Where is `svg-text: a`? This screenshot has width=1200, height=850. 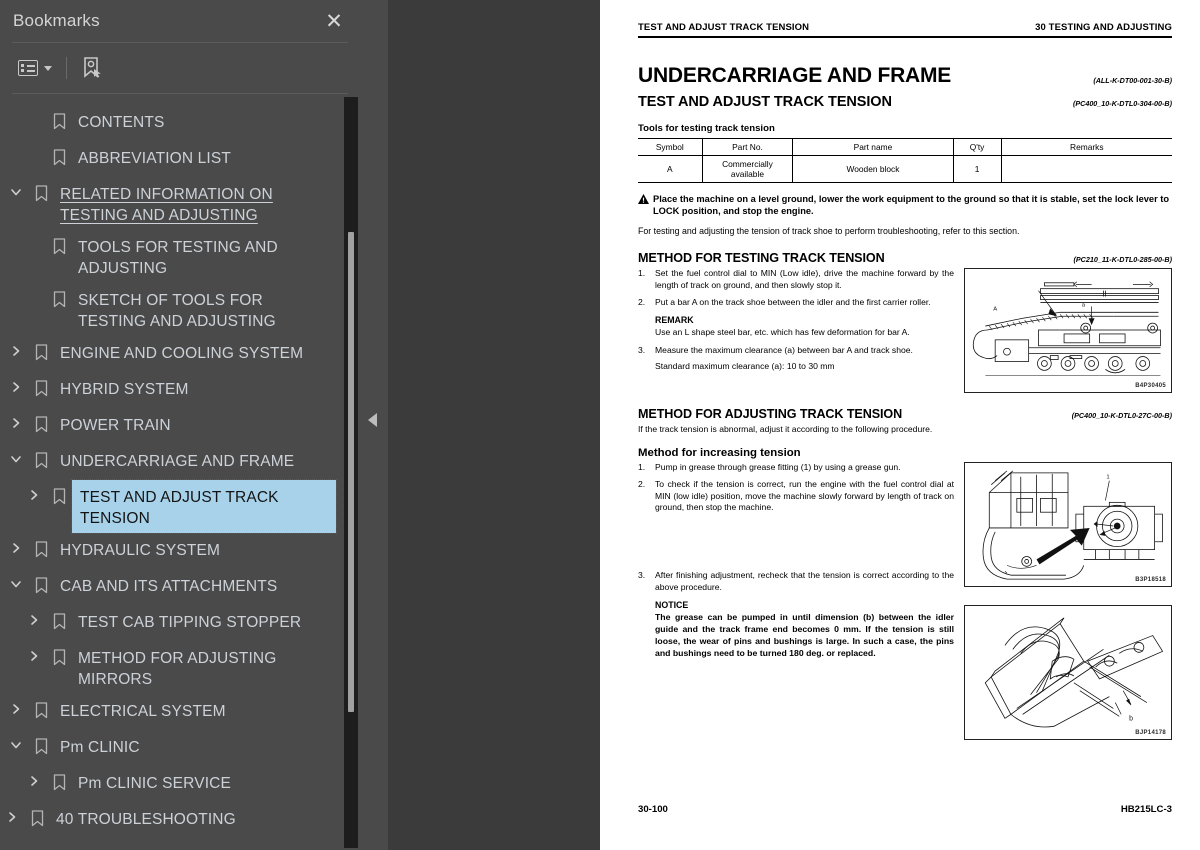
svg-text: a is located at coordinates (1084, 305).